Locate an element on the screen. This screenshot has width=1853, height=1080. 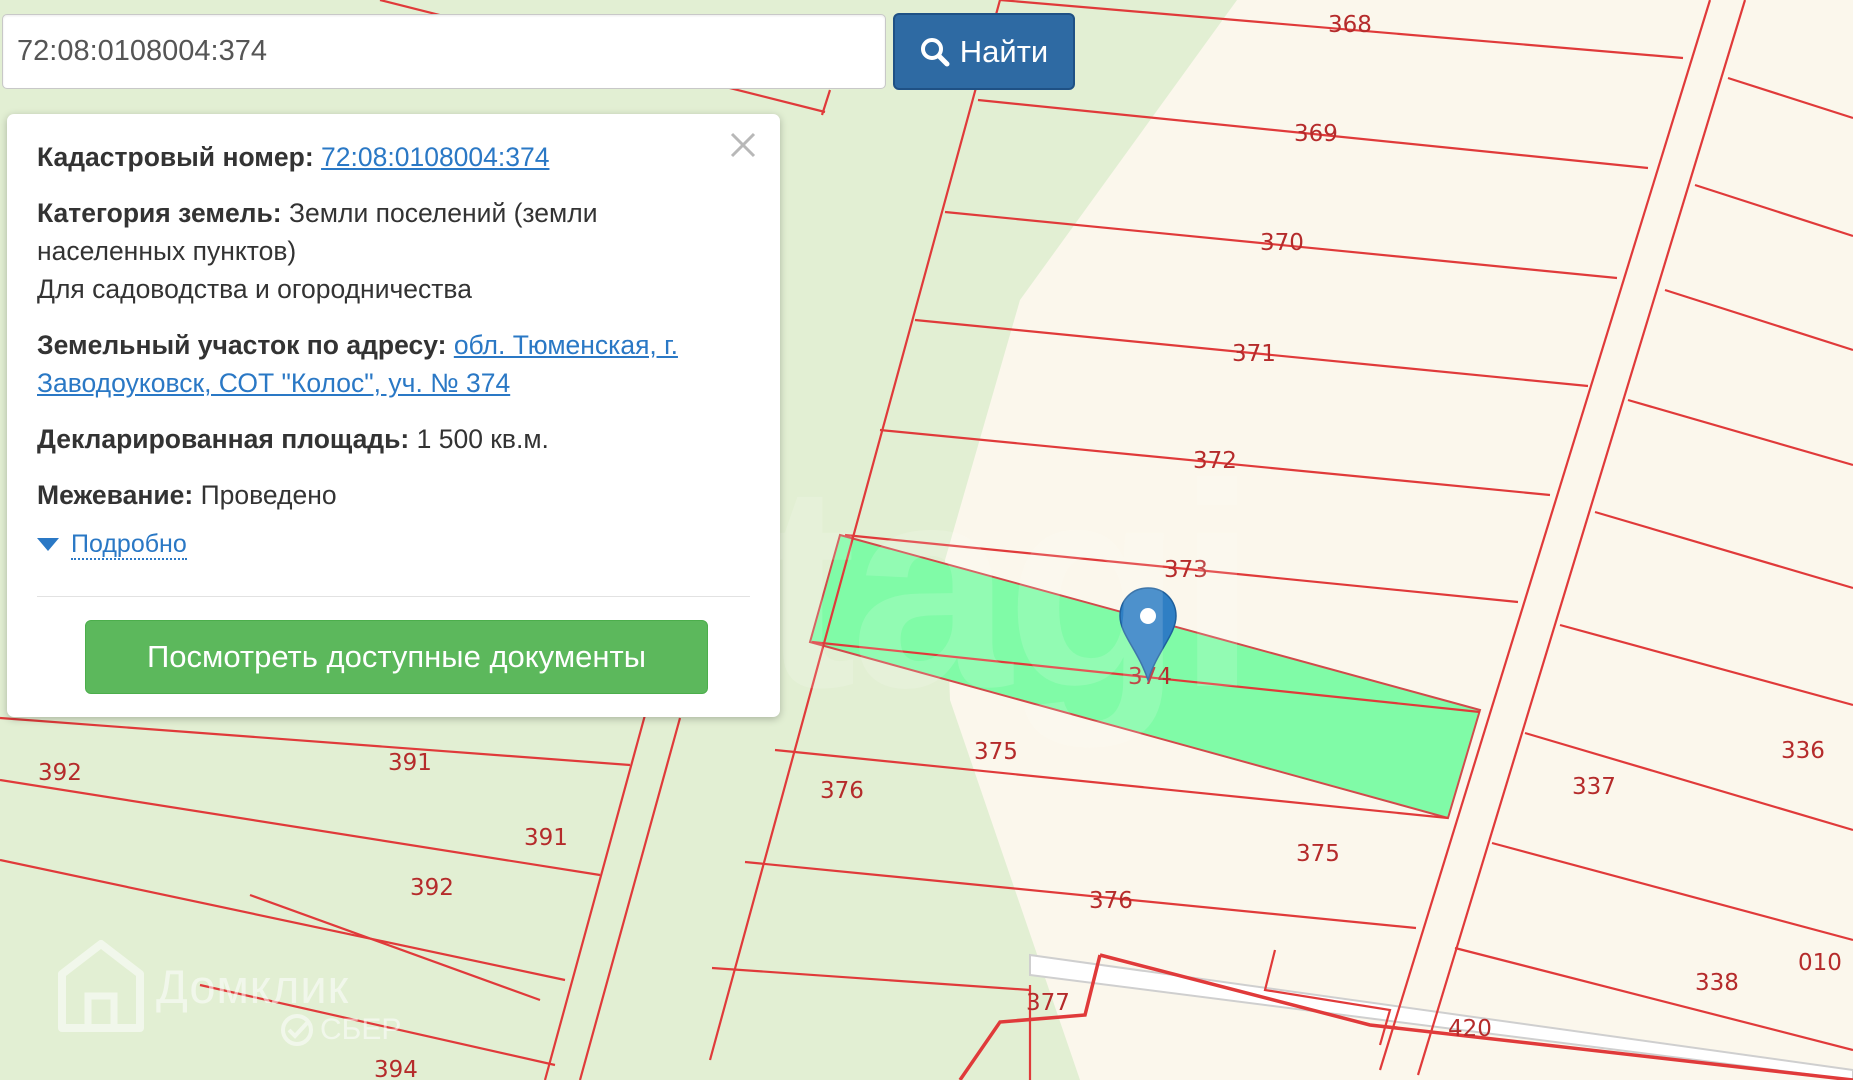
sber-watermark: СБЕР is located at coordinates (340, 1030).